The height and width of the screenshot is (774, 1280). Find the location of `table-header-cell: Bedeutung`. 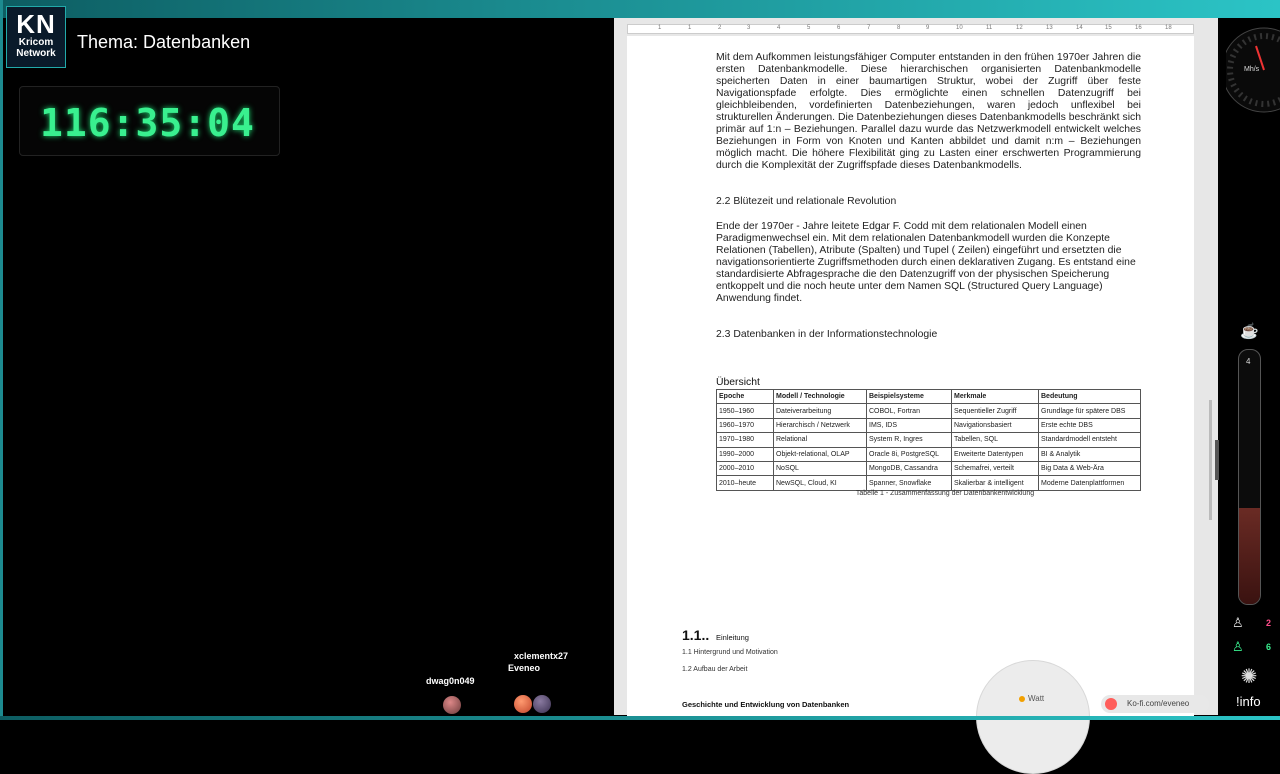

table-header-cell: Bedeutung is located at coordinates (1089, 396).